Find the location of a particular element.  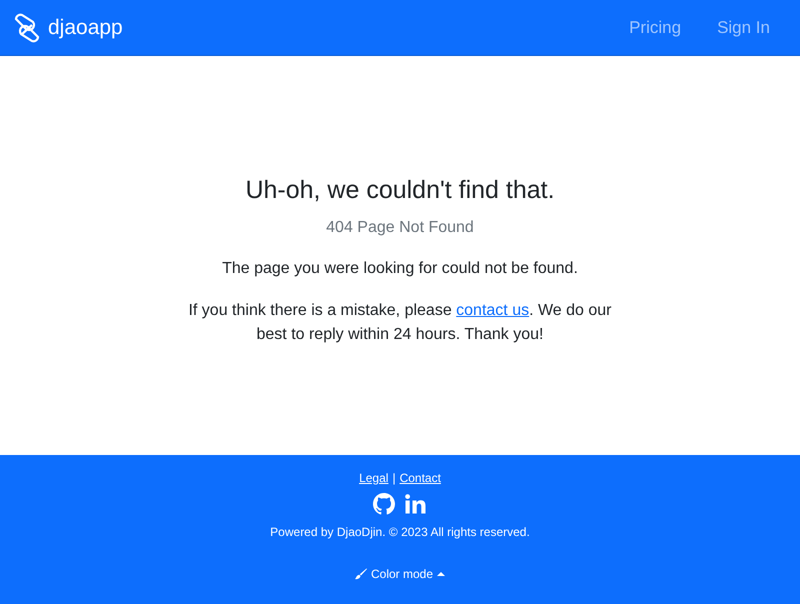

help-text: If you think there is a mistake, please contact us. We do our best to reply within 24 hours. Thank you! is located at coordinates (400, 323).